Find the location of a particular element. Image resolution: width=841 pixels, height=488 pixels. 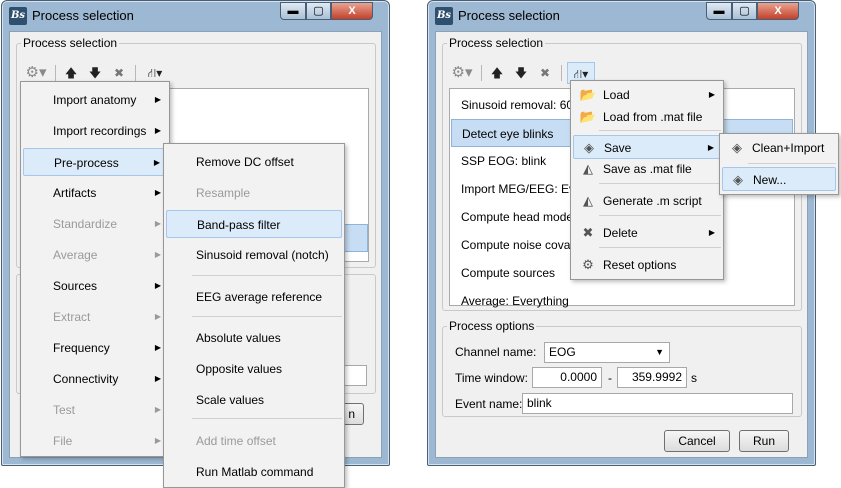

list-item: Average: Everything is located at coordinates (622, 301).